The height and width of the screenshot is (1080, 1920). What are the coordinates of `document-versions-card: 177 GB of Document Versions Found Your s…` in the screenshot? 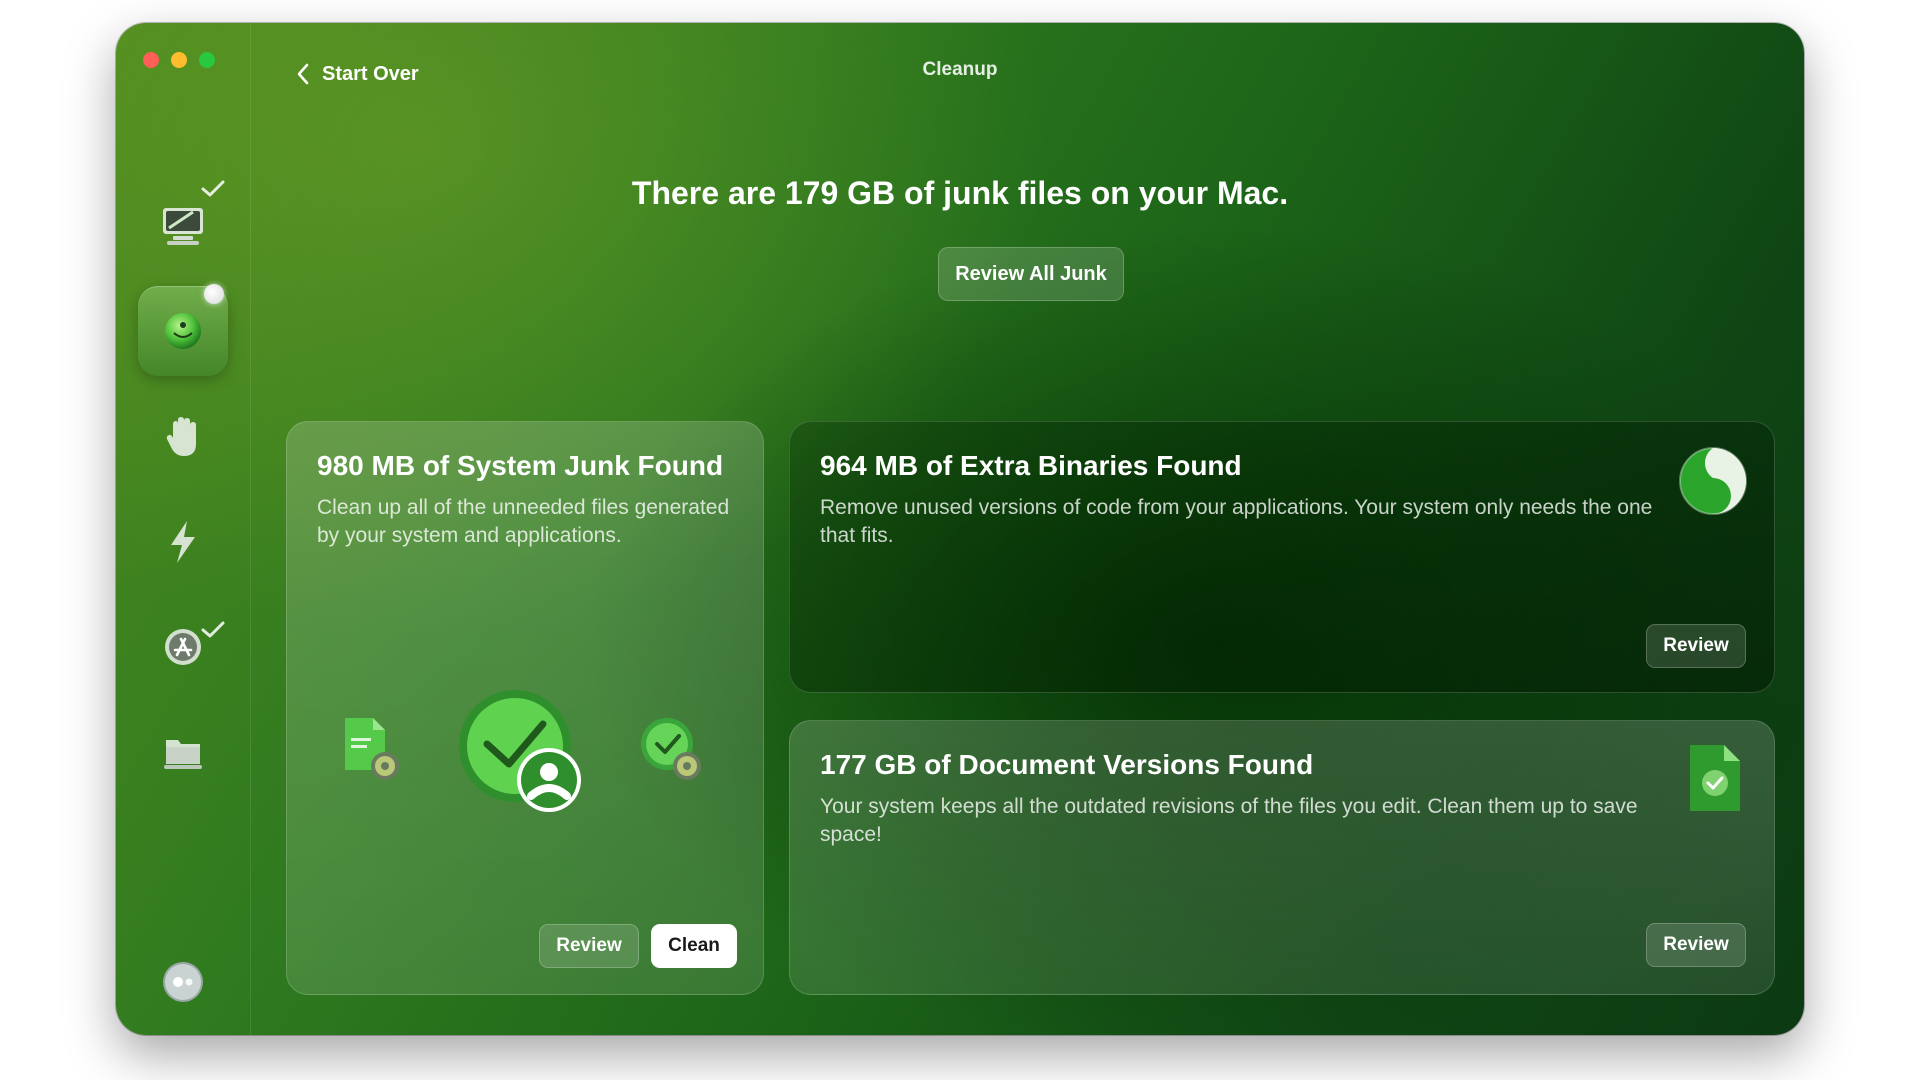 It's located at (1282, 857).